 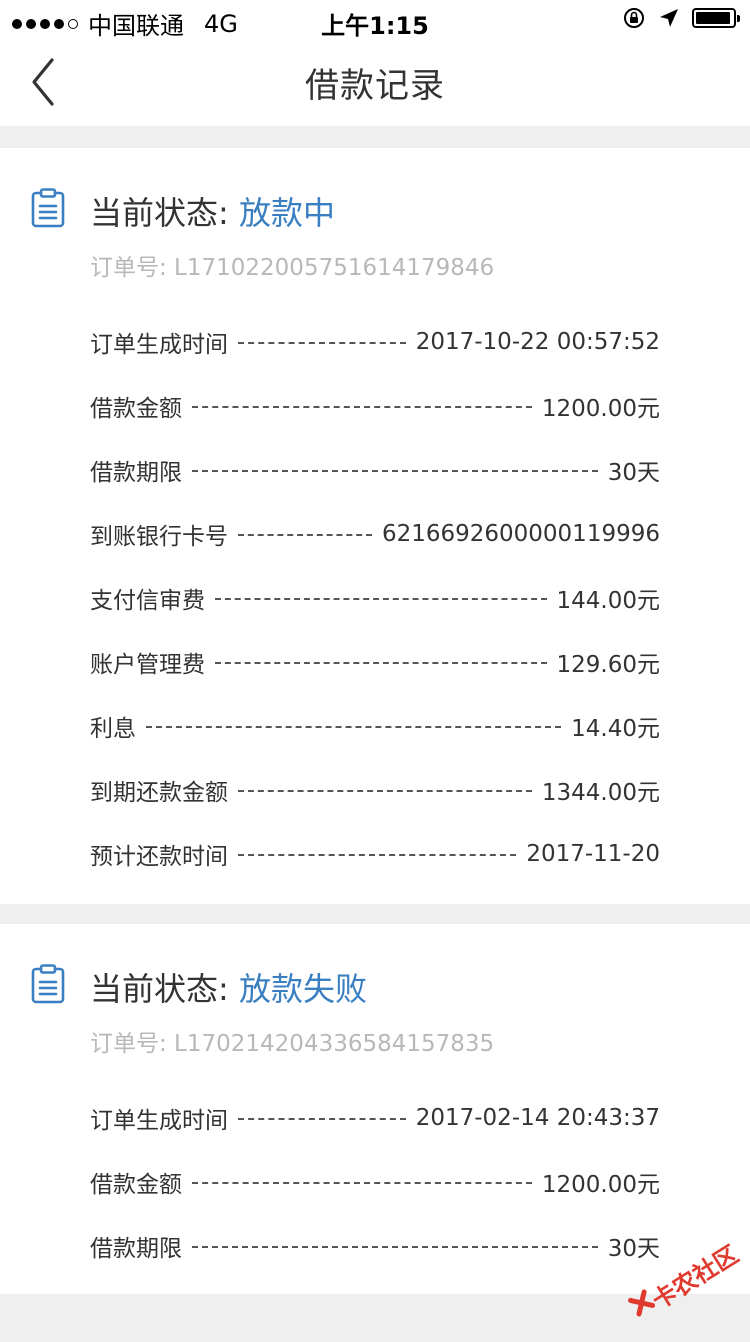 What do you see at coordinates (615, 729) in the screenshot?
I see `detail-value: 14.40元` at bounding box center [615, 729].